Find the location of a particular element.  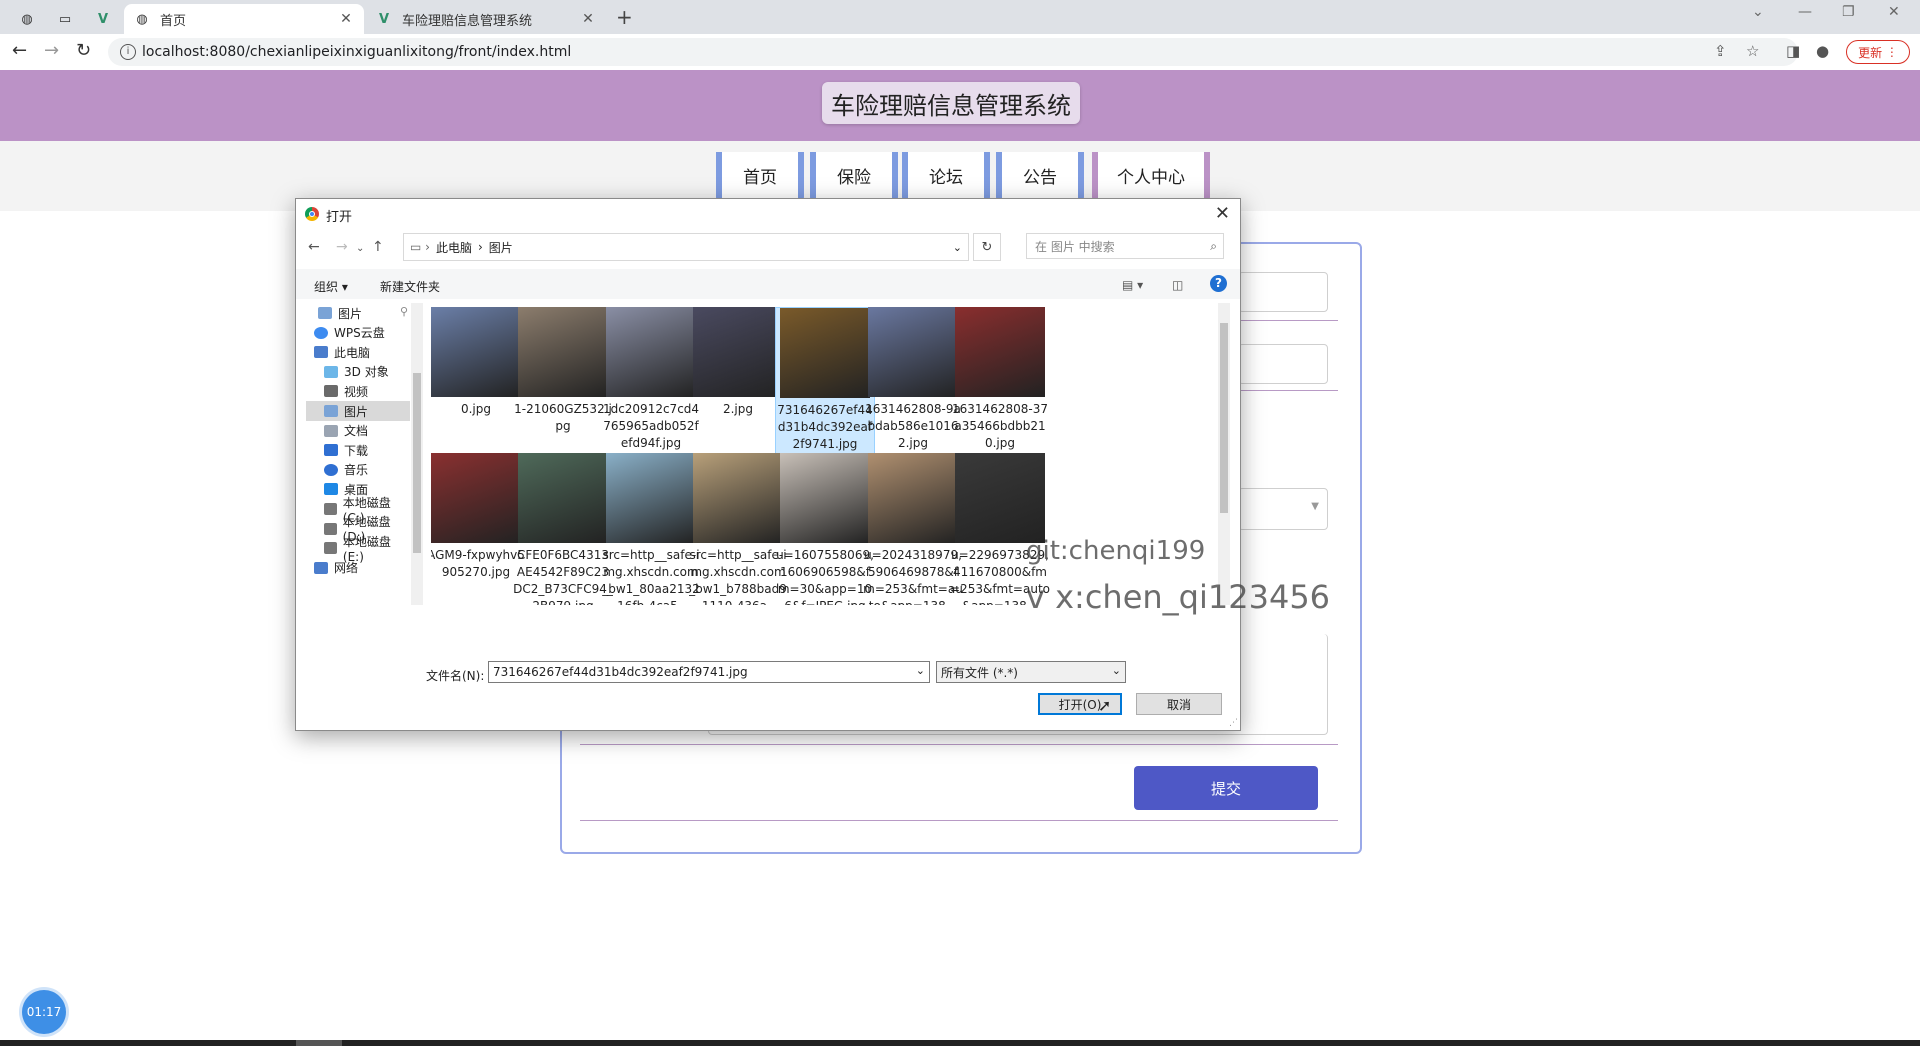

preview-pane-icon: ◫ is located at coordinates (1177, 285).